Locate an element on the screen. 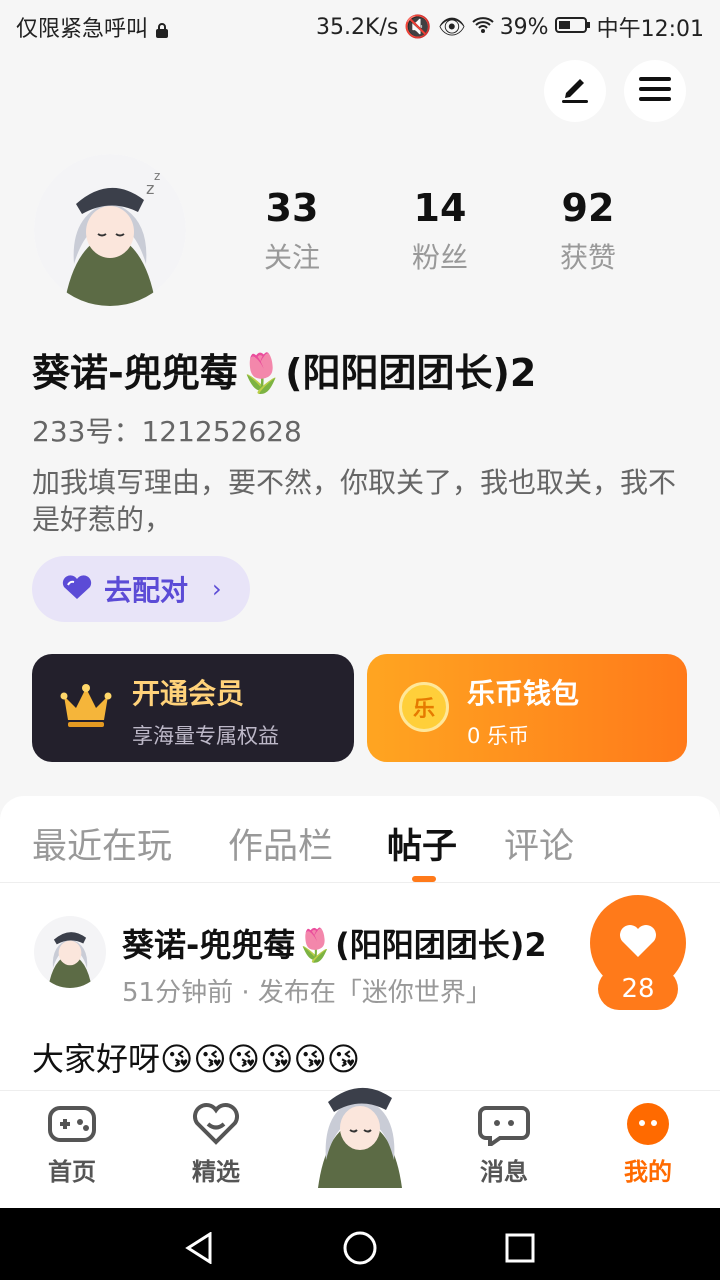  match-button: 去配对 › is located at coordinates (141, 589).